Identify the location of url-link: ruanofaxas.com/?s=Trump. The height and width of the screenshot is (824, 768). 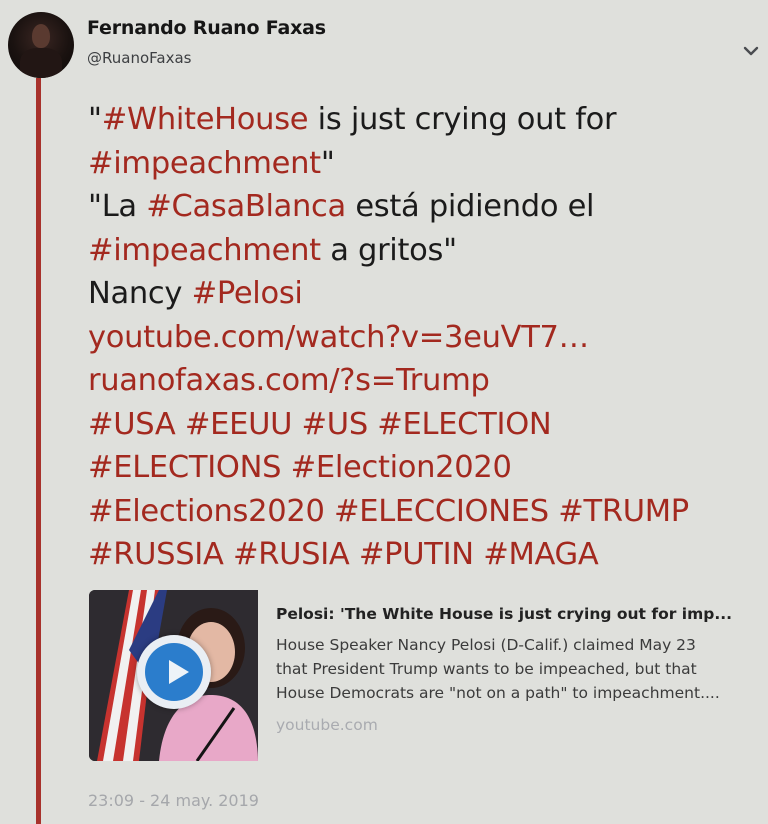
(289, 380).